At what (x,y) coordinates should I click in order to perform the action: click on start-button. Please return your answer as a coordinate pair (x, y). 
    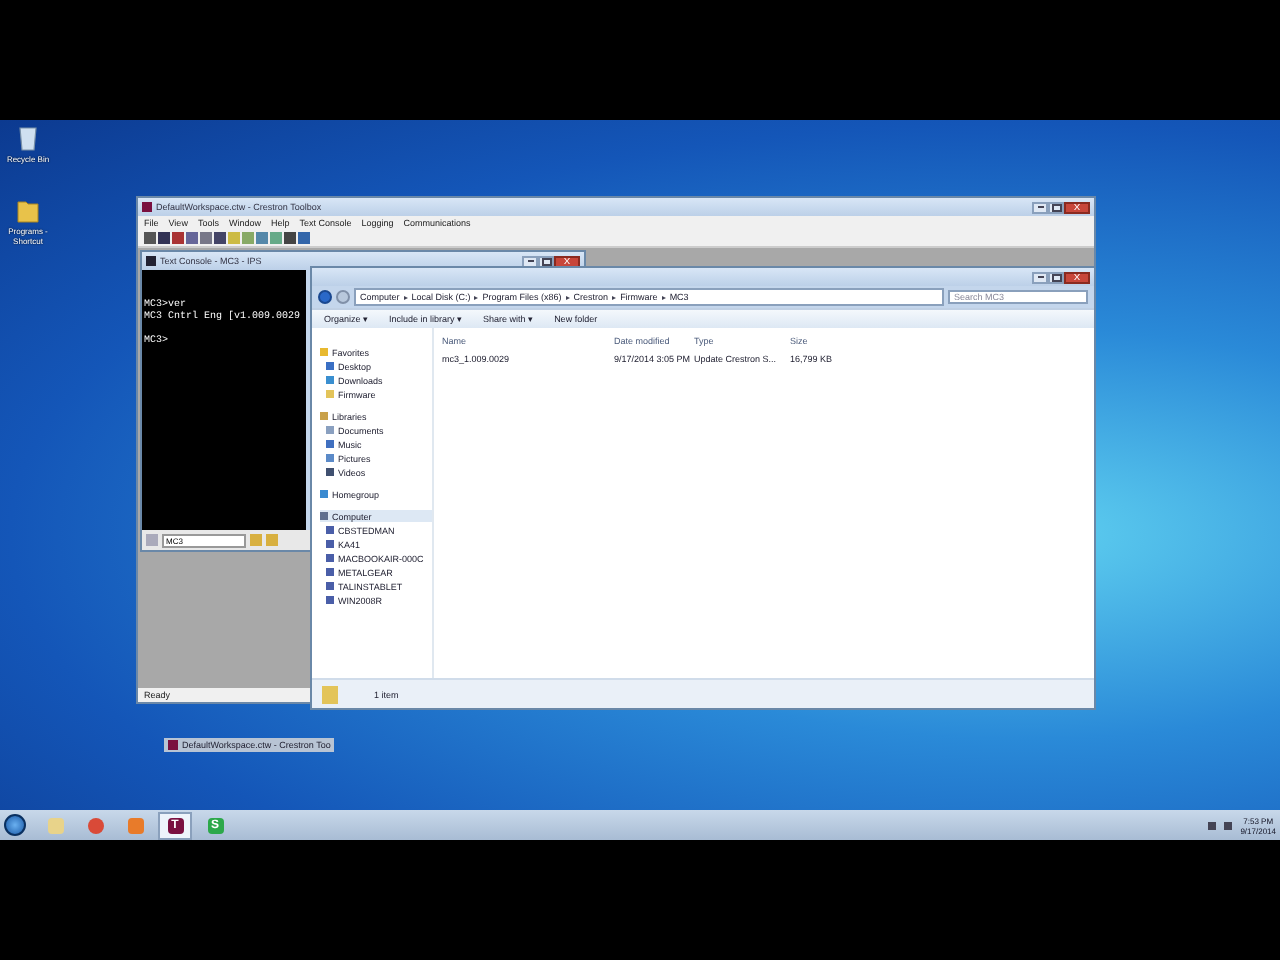
    Looking at the image, I should click on (15, 825).